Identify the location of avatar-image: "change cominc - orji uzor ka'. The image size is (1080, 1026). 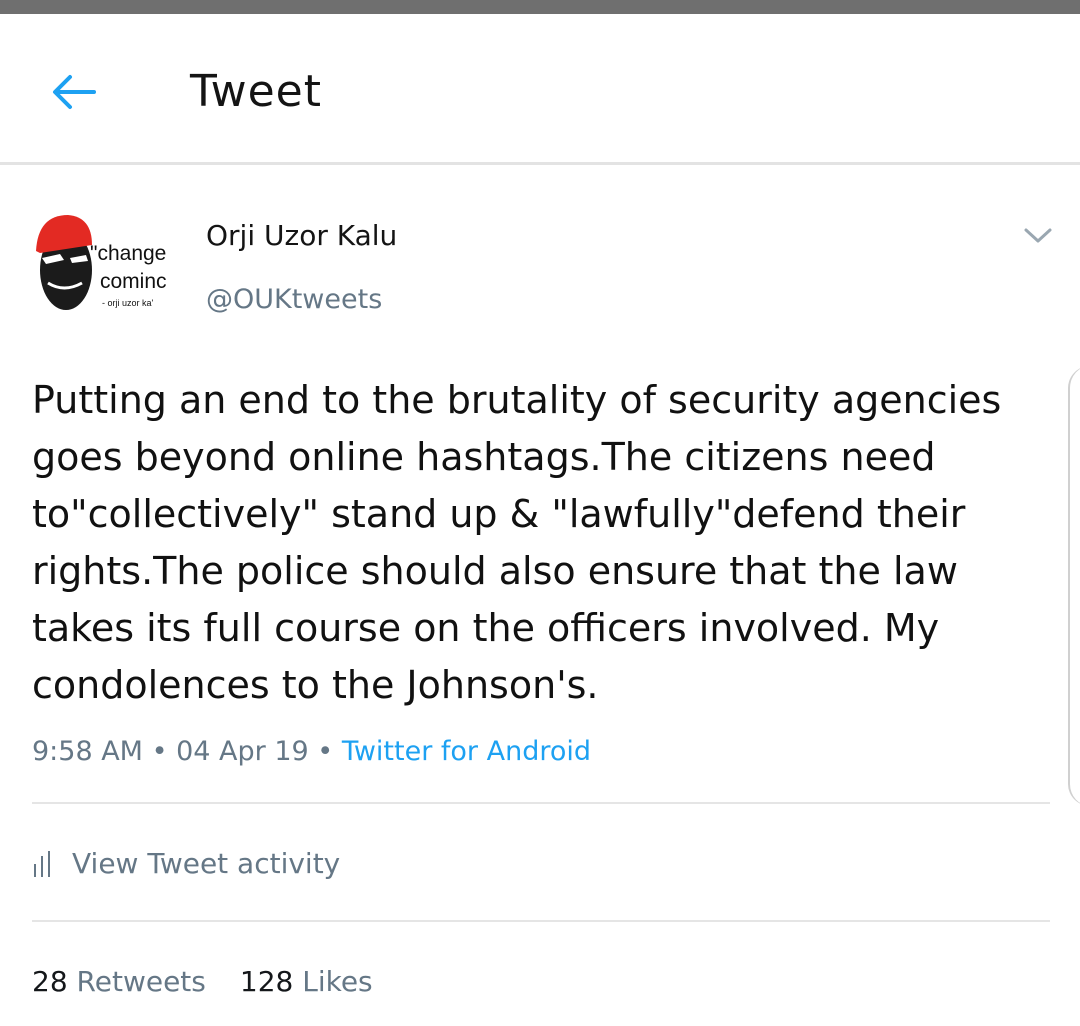
(101, 262).